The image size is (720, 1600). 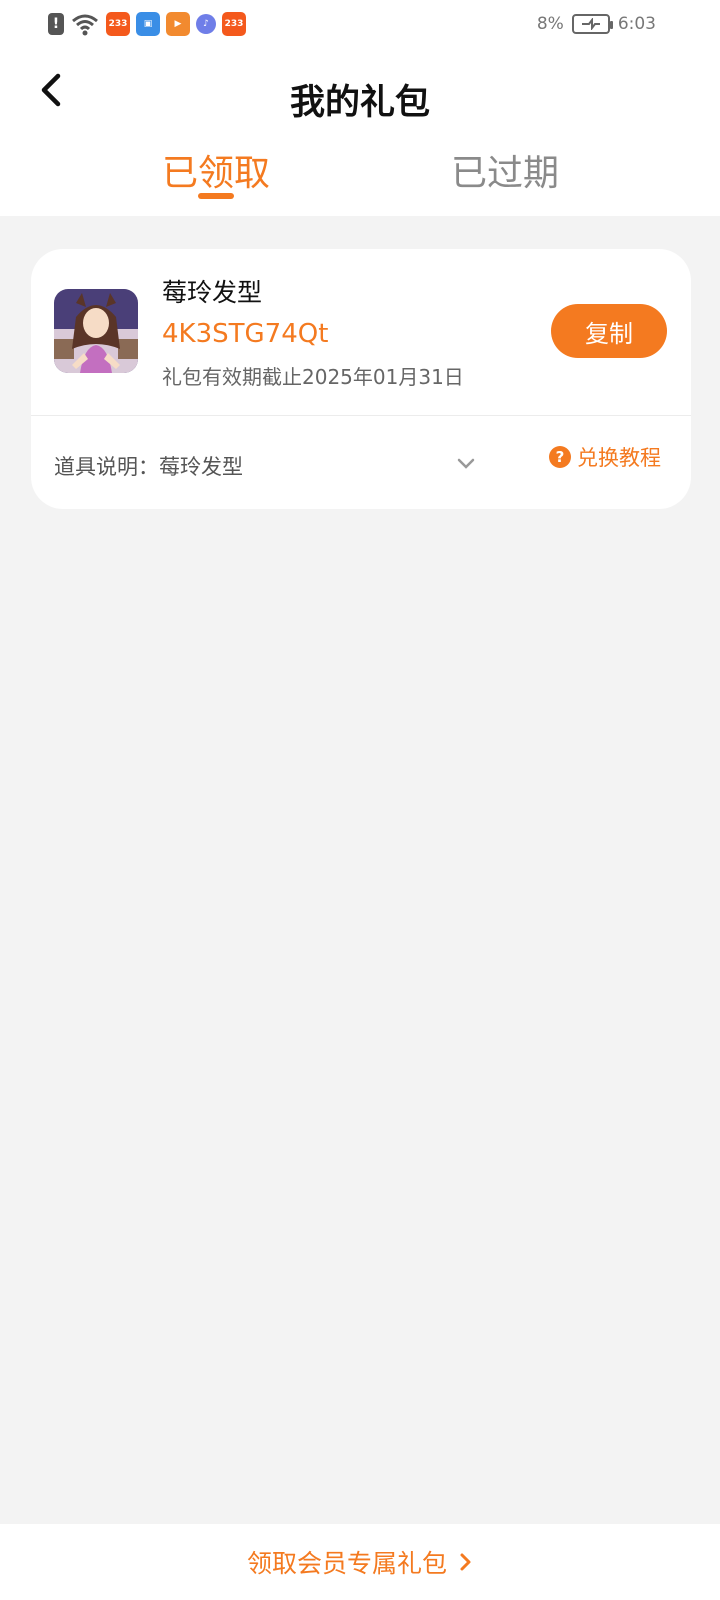 What do you see at coordinates (212, 292) in the screenshot?
I see `gift-name: 莓玲发型` at bounding box center [212, 292].